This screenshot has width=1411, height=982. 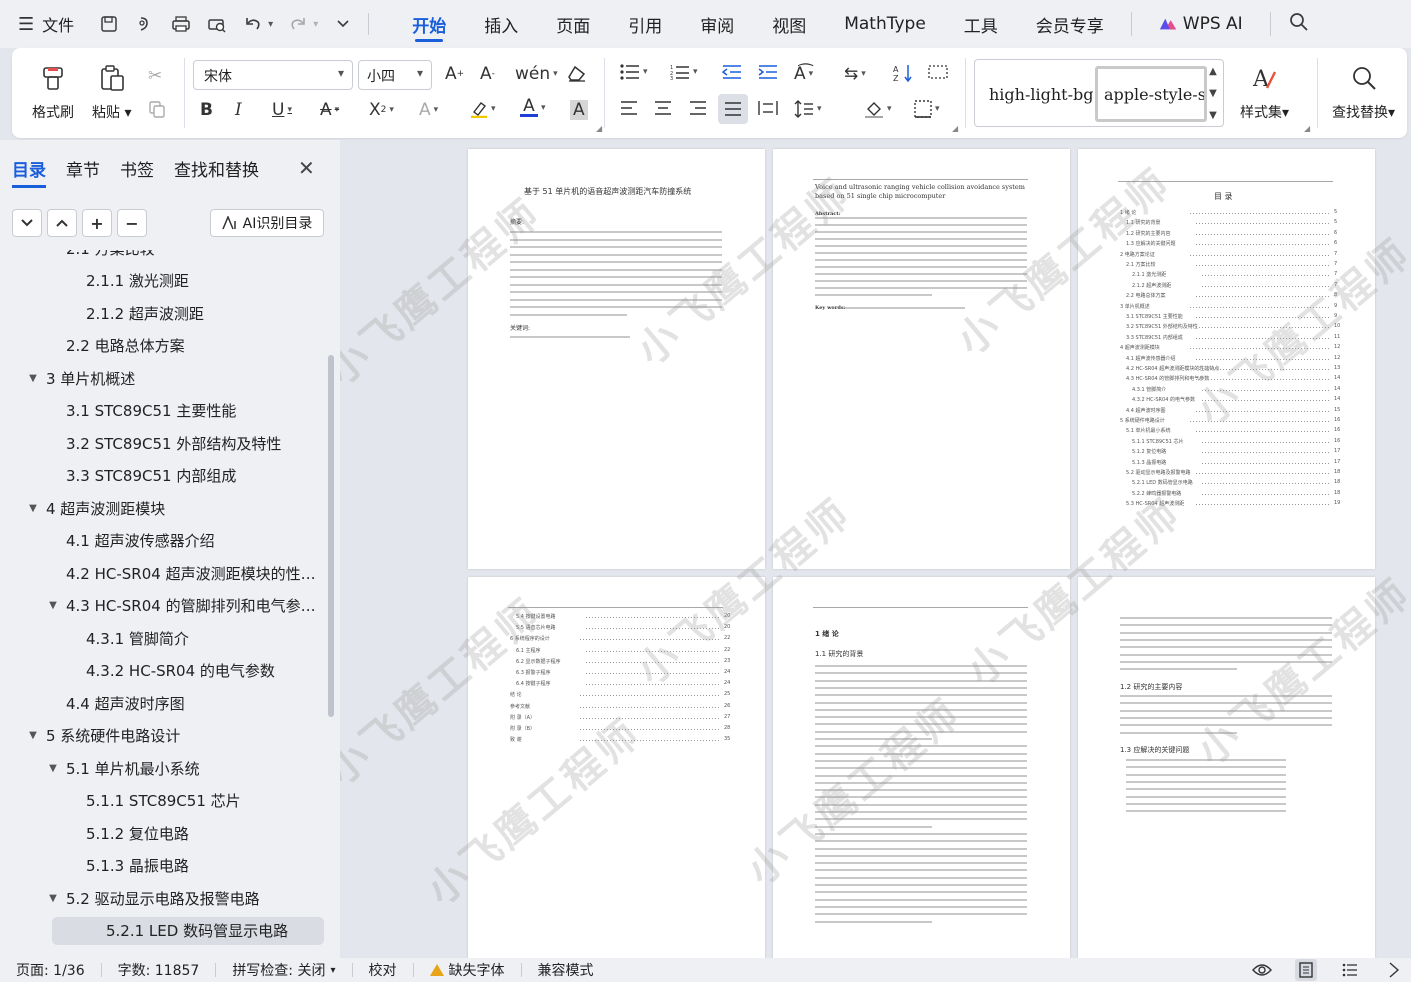 What do you see at coordinates (616, 359) in the screenshot?
I see `page-thumbnail: 基于 51 单片机的语音超声波测距汽车防撞系统 摘要: 关键词:` at bounding box center [616, 359].